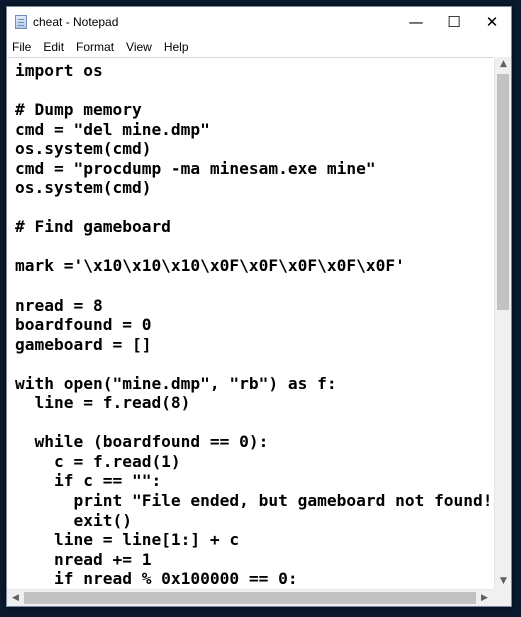  What do you see at coordinates (176, 383) in the screenshot?
I see `code-line: with open("mine.dmp", "rb") as f:` at bounding box center [176, 383].